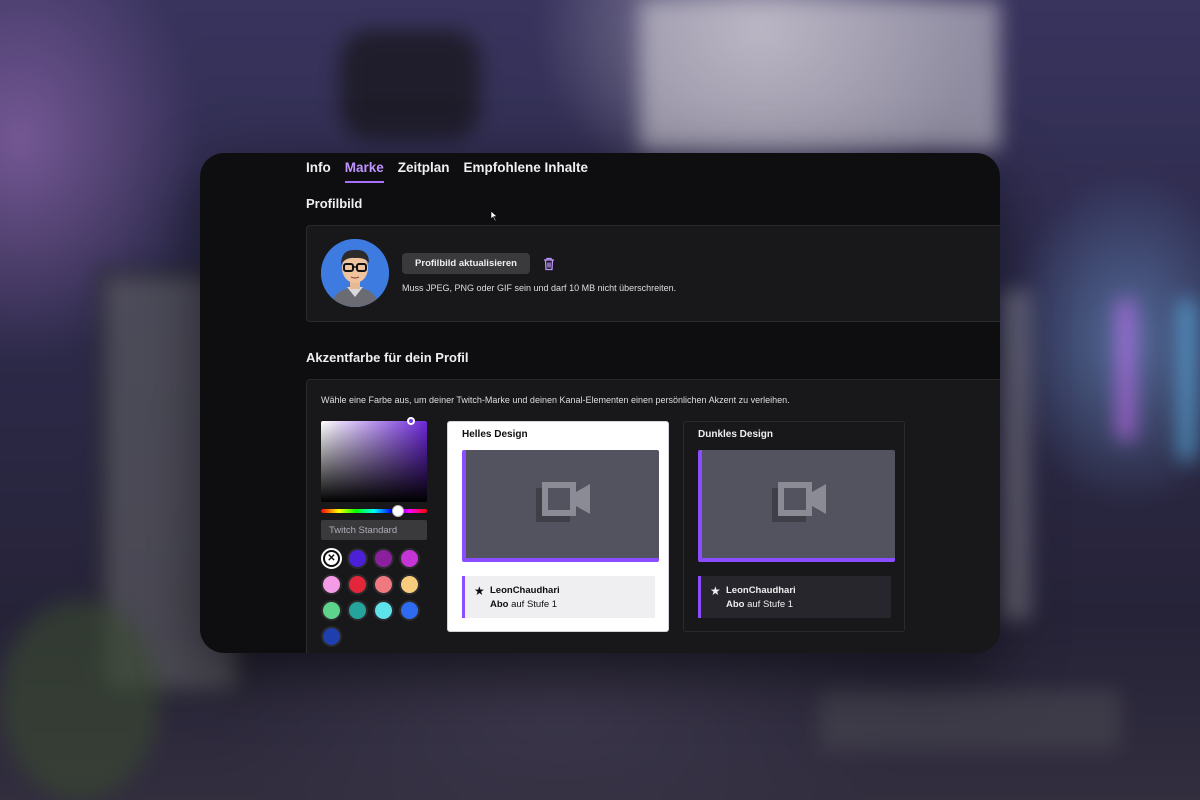 This screenshot has height=800, width=1200. I want to click on color-value-input, so click(374, 530).